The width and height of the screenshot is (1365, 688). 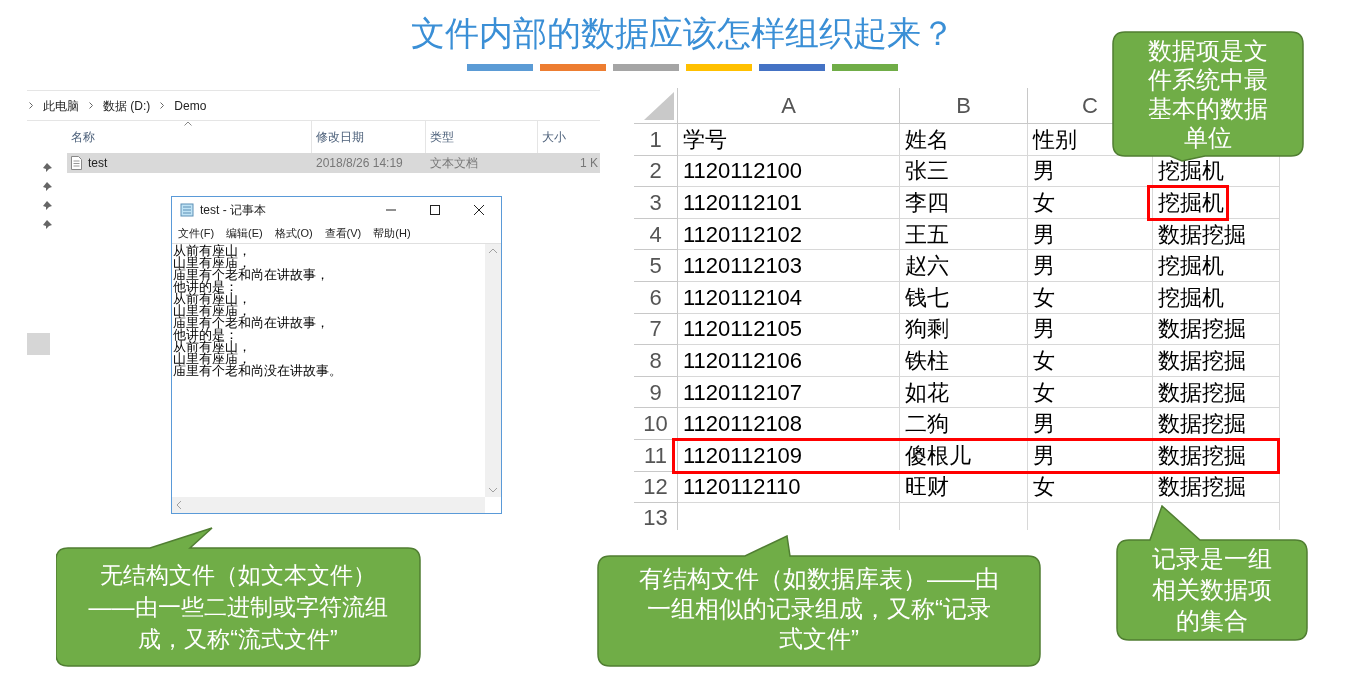 I want to click on callout-text: 记录是一组相关数据项的集合, so click(x=1212, y=590).